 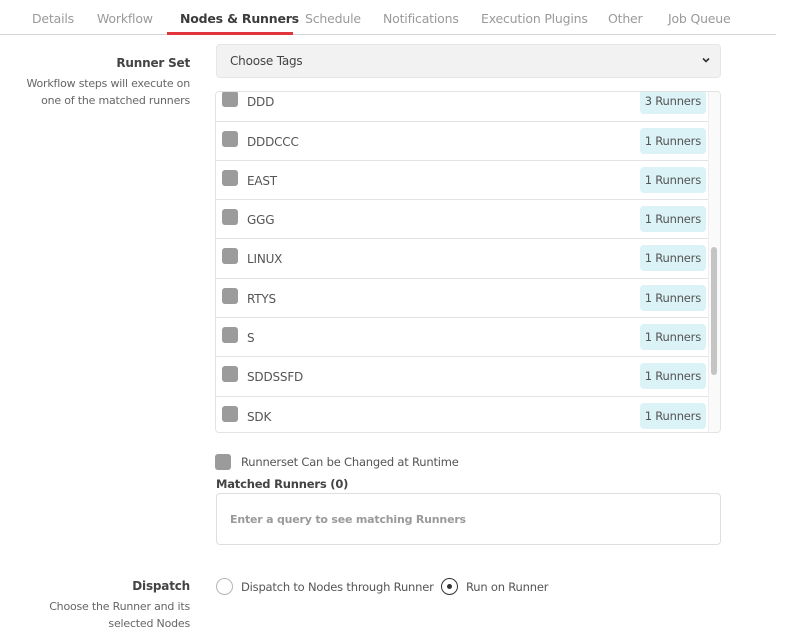 What do you see at coordinates (463, 338) in the screenshot?
I see `tag-row: S 1 Runners` at bounding box center [463, 338].